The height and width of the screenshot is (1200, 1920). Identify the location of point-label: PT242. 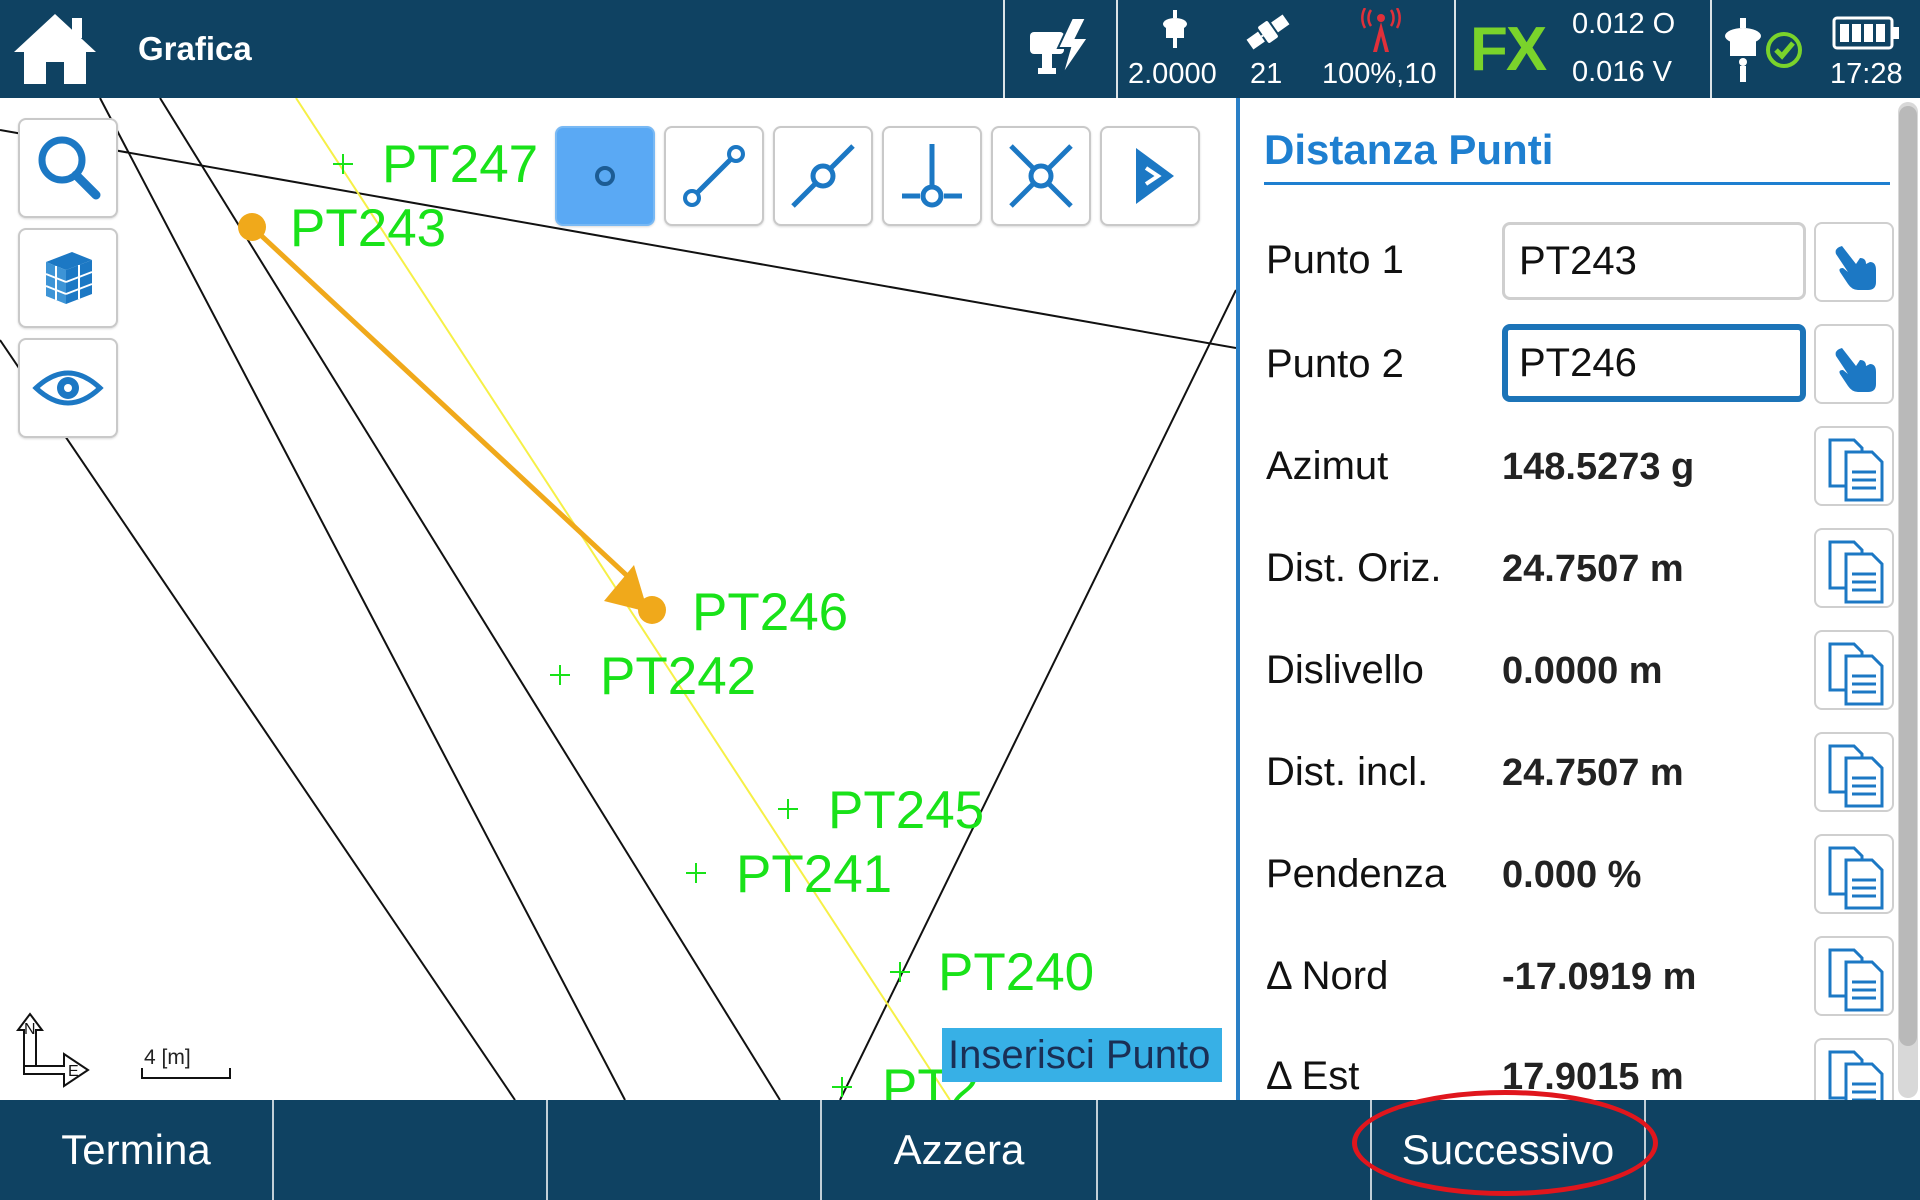
(678, 676).